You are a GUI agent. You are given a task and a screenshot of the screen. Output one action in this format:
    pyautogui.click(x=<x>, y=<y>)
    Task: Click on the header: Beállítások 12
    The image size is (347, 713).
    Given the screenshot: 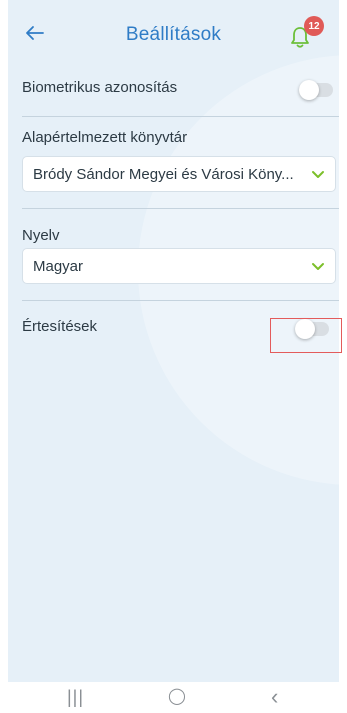 What is the action you would take?
    pyautogui.click(x=173, y=35)
    